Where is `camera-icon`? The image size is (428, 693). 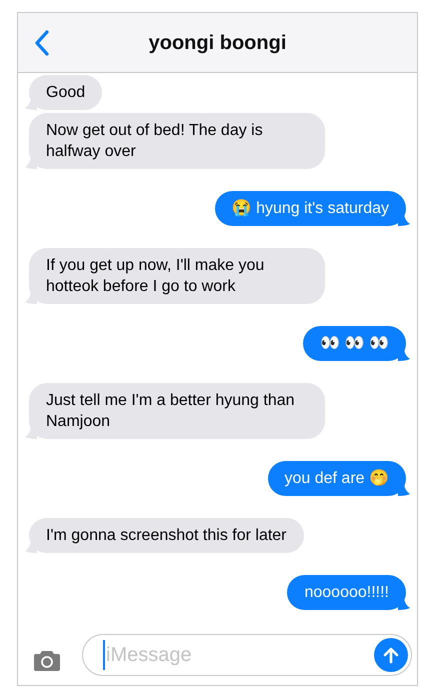 camera-icon is located at coordinates (47, 660).